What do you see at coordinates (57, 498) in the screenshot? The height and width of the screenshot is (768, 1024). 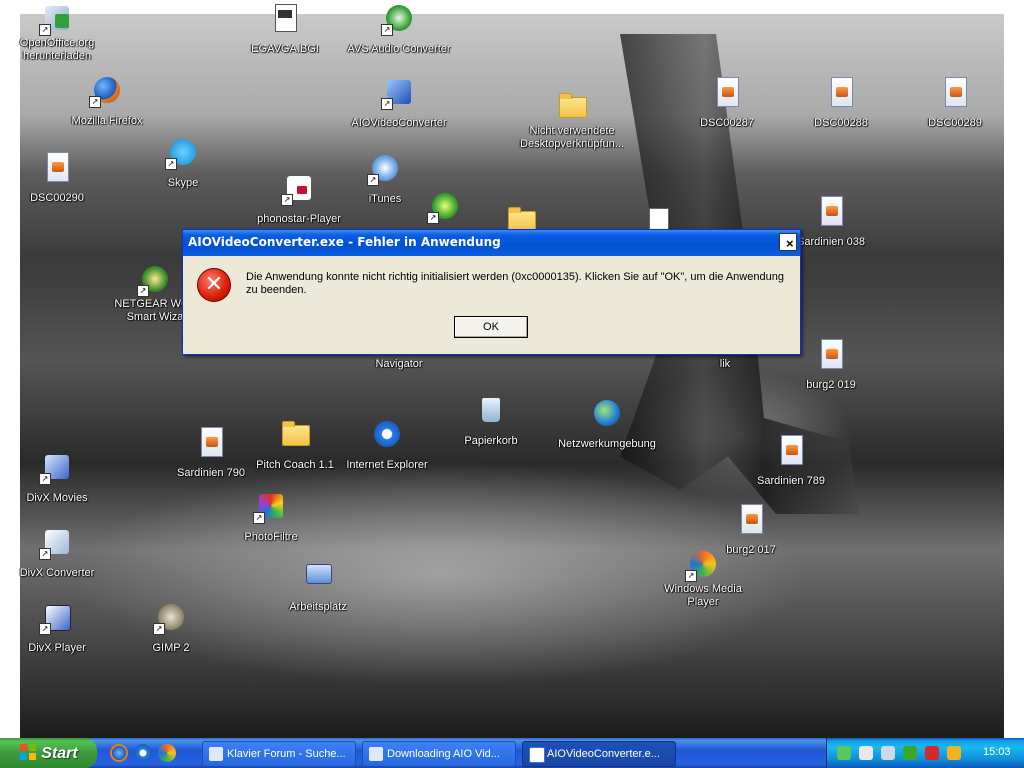 I see `icon-label: DivX Movies` at bounding box center [57, 498].